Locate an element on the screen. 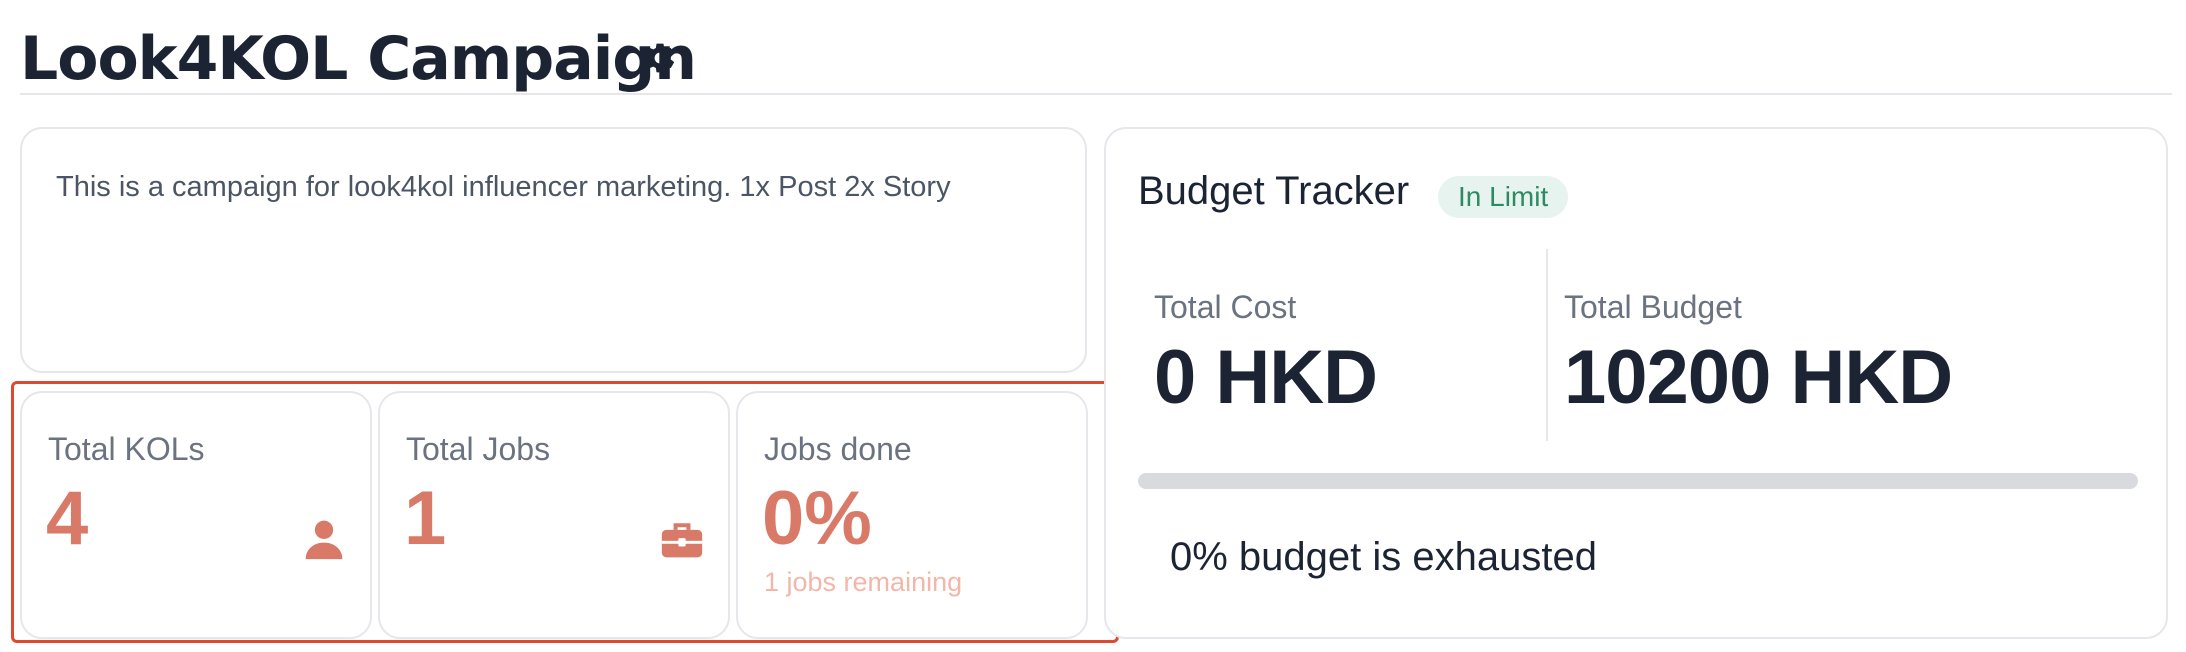 This screenshot has height=652, width=2186. stat-label: Total Jobs is located at coordinates (478, 449).